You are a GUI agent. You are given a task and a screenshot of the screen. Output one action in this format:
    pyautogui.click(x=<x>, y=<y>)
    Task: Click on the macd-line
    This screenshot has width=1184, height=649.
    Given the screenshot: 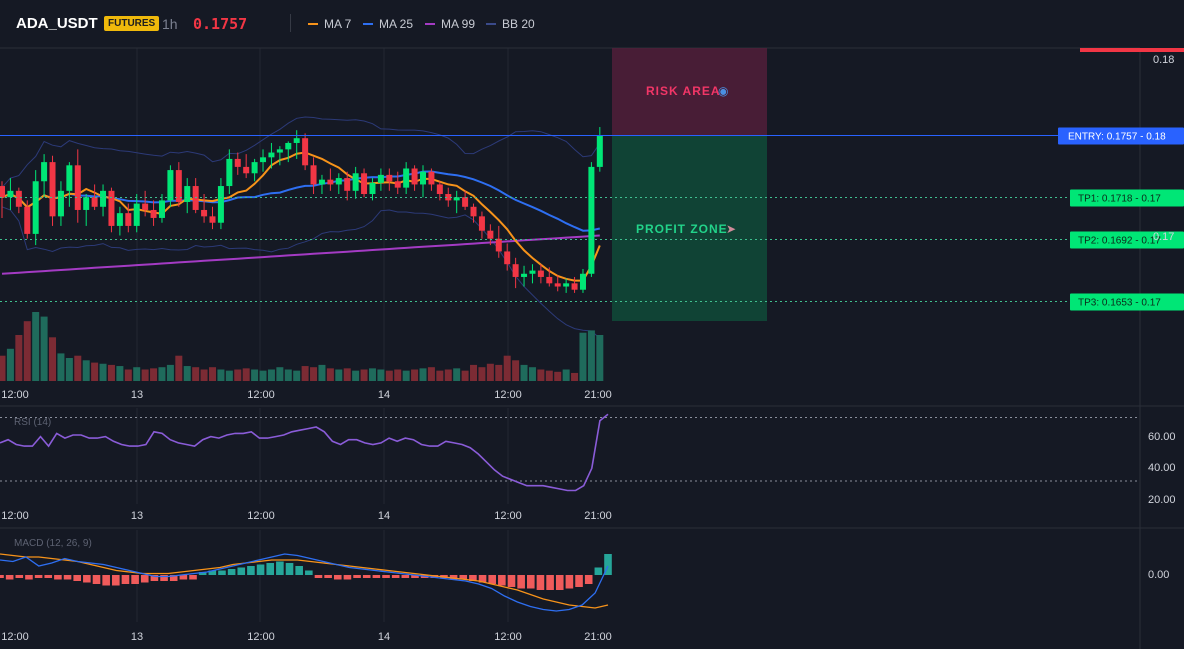 What is the action you would take?
    pyautogui.click(x=304, y=582)
    